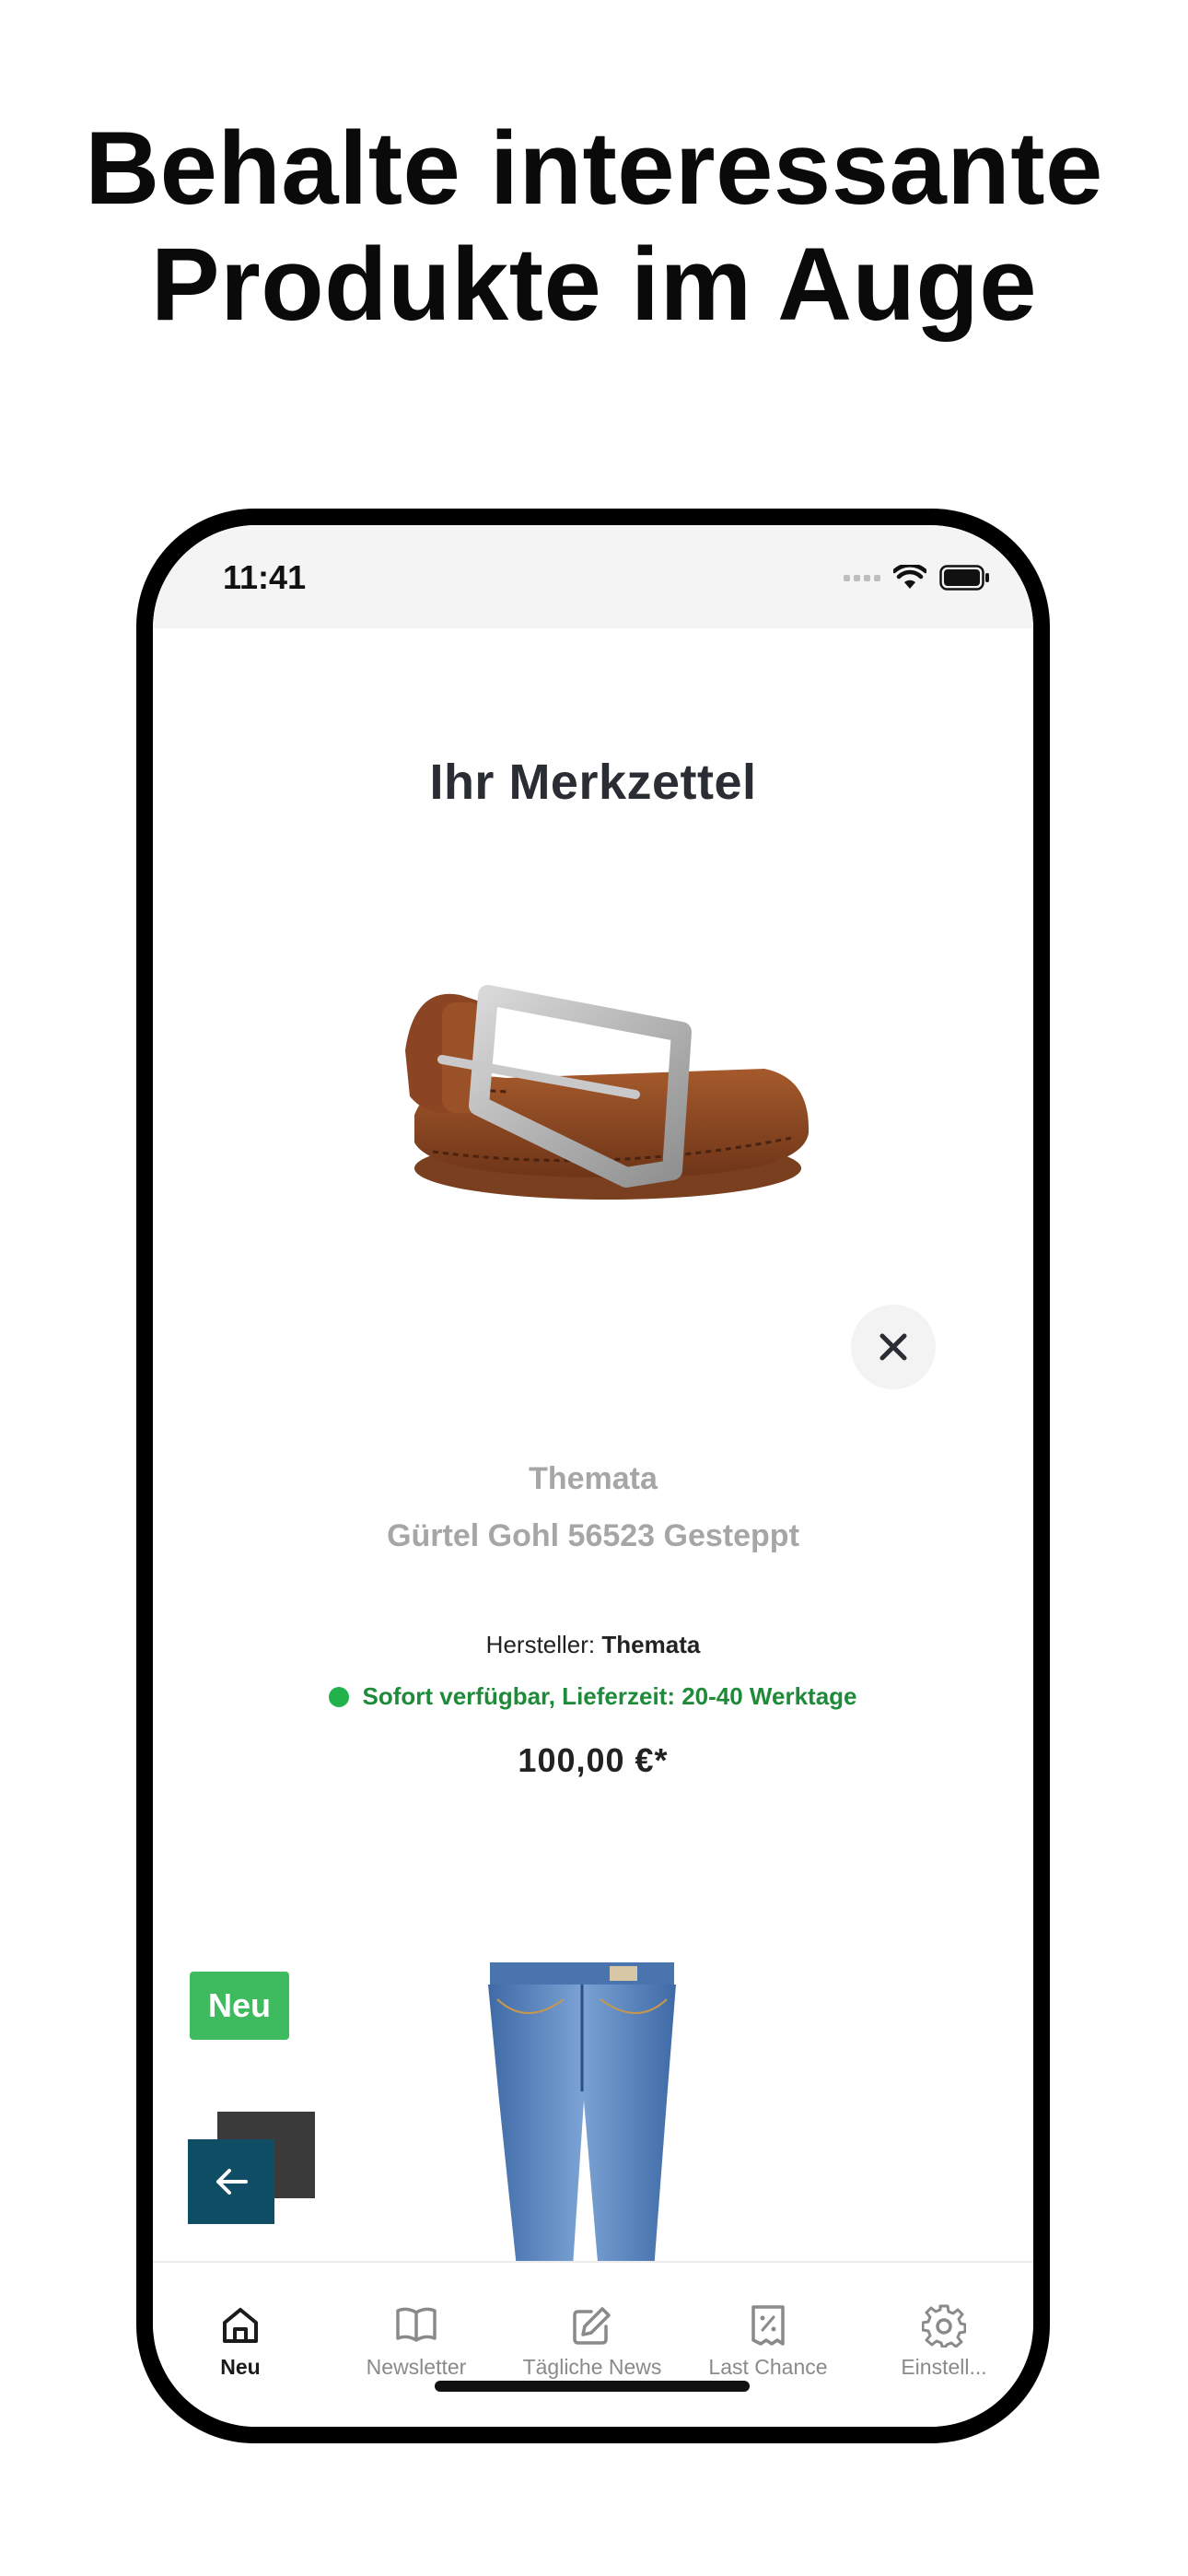  I want to click on page-title: Ihr Merkzettel, so click(593, 782).